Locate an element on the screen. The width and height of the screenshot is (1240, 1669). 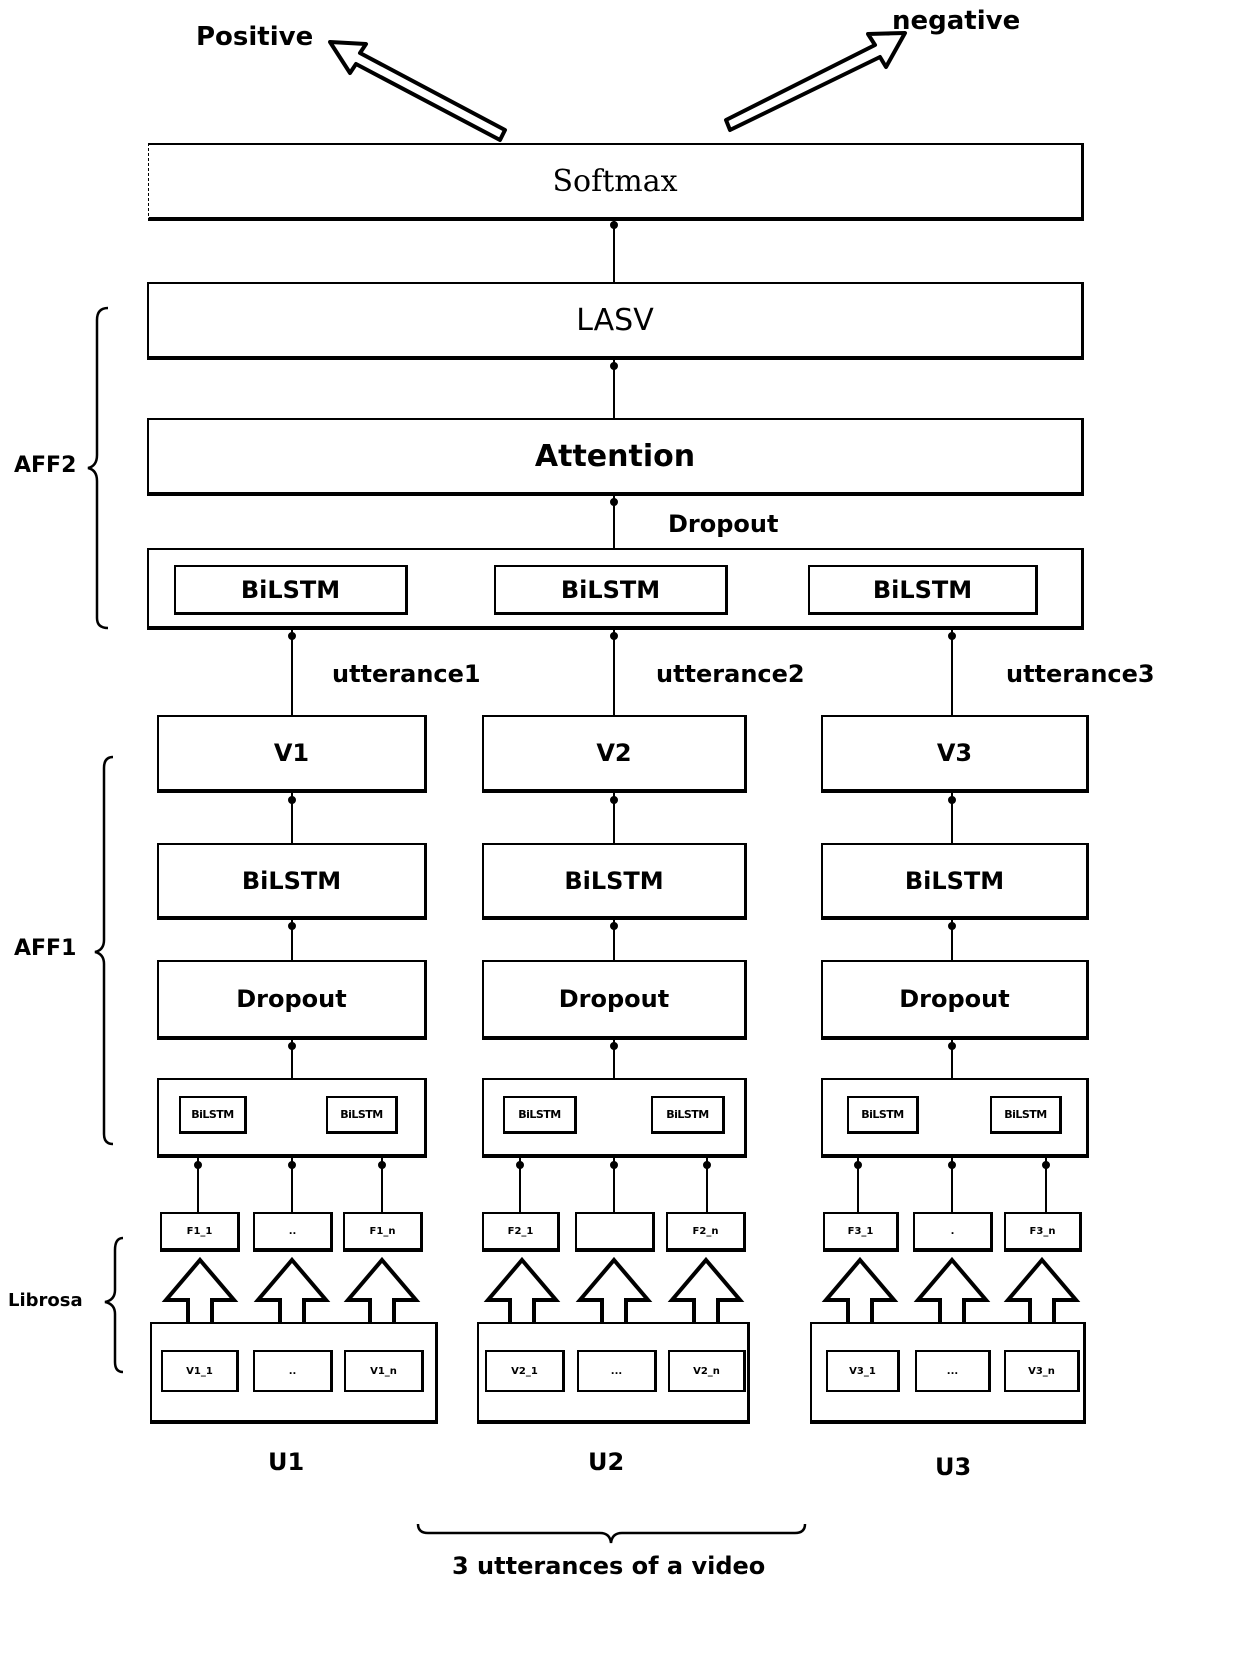
aff2-label: AFF2 is located at coordinates (45, 465).